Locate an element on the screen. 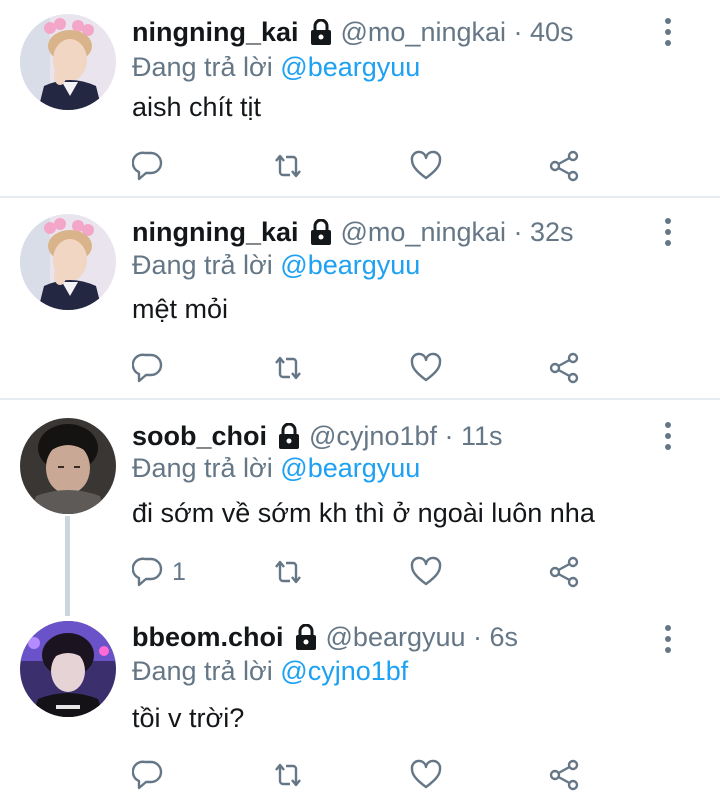 Image resolution: width=720 pixels, height=803 pixels. tweet-header: soob_choi @cyjno1bf · 11s is located at coordinates (317, 436).